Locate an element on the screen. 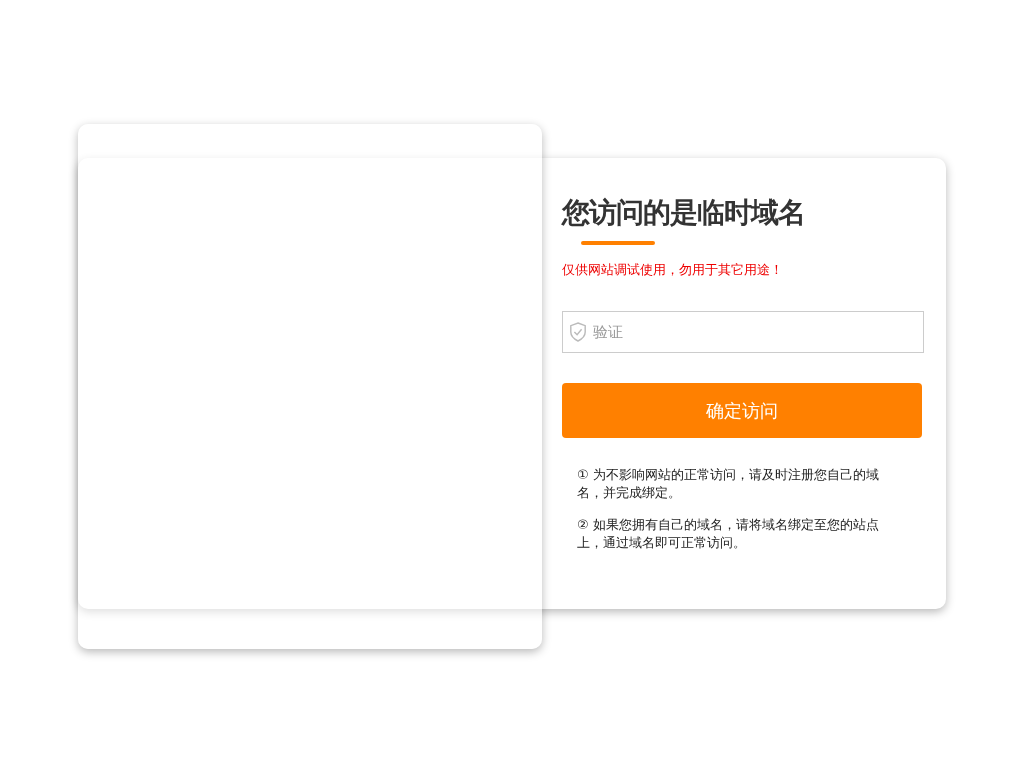 This screenshot has width=1024, height=768. confirm-visit-button: 确定访问 is located at coordinates (742, 410).